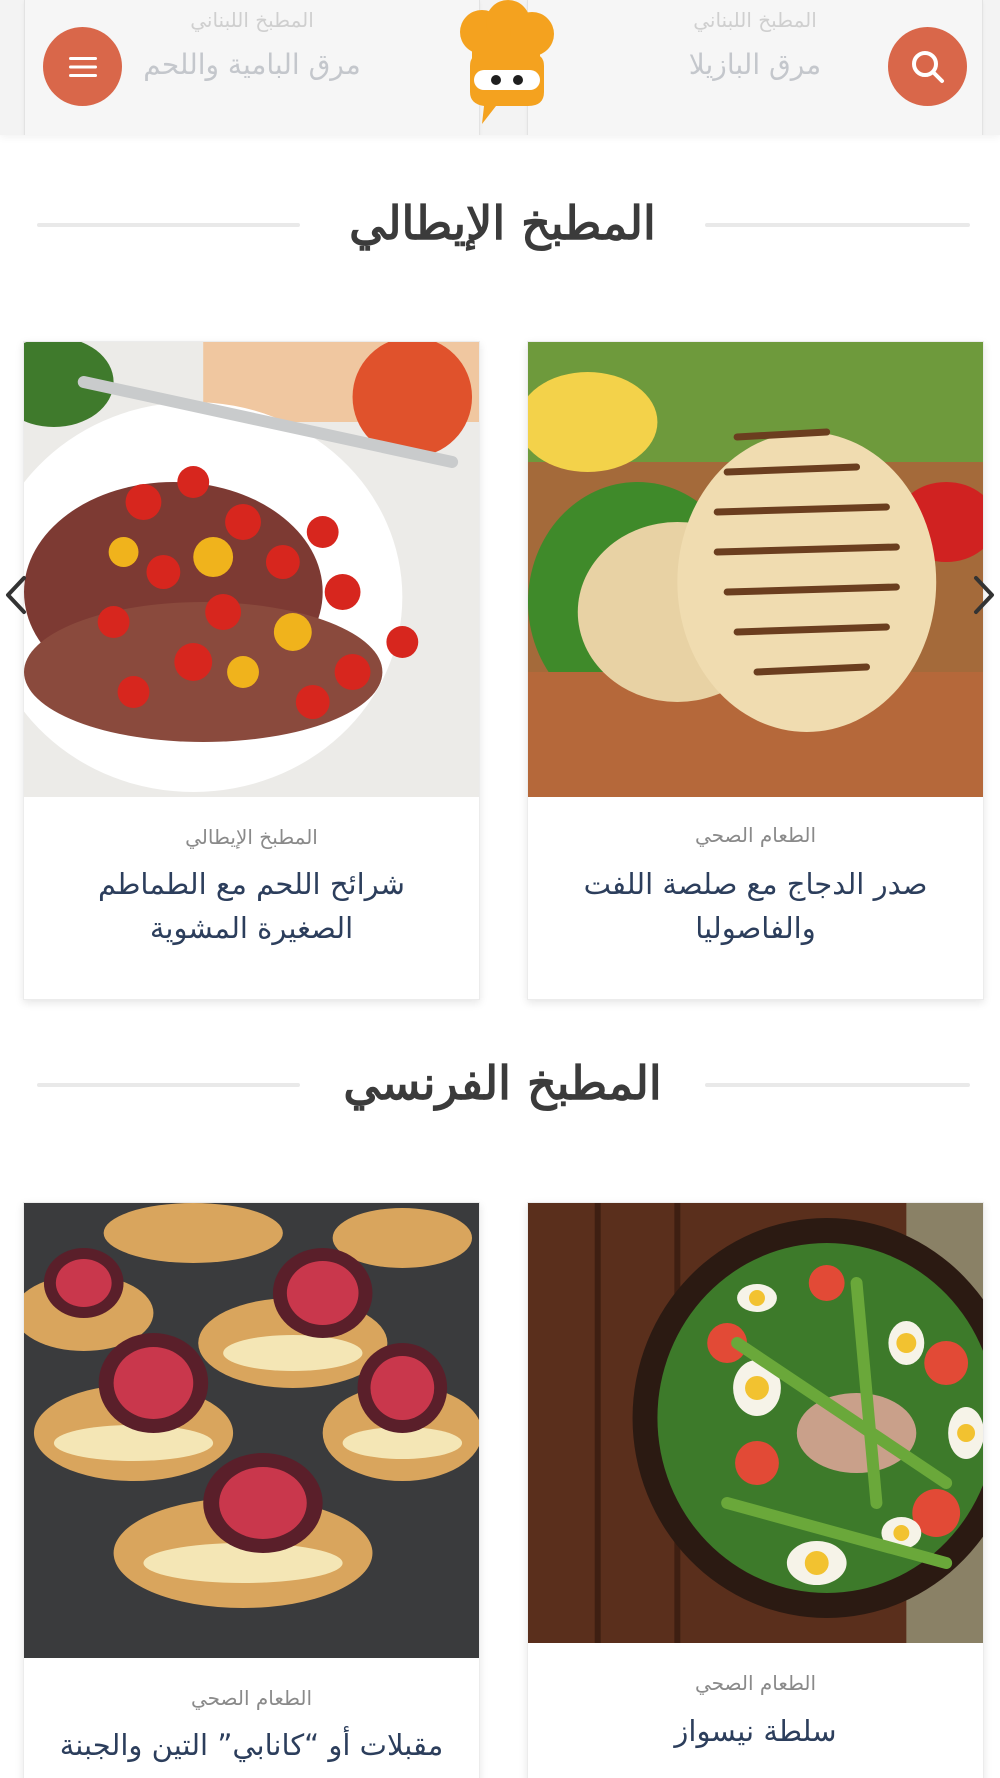 The height and width of the screenshot is (1778, 1000). I want to click on section-title: المطبخ الفرنسي, so click(502, 1083).